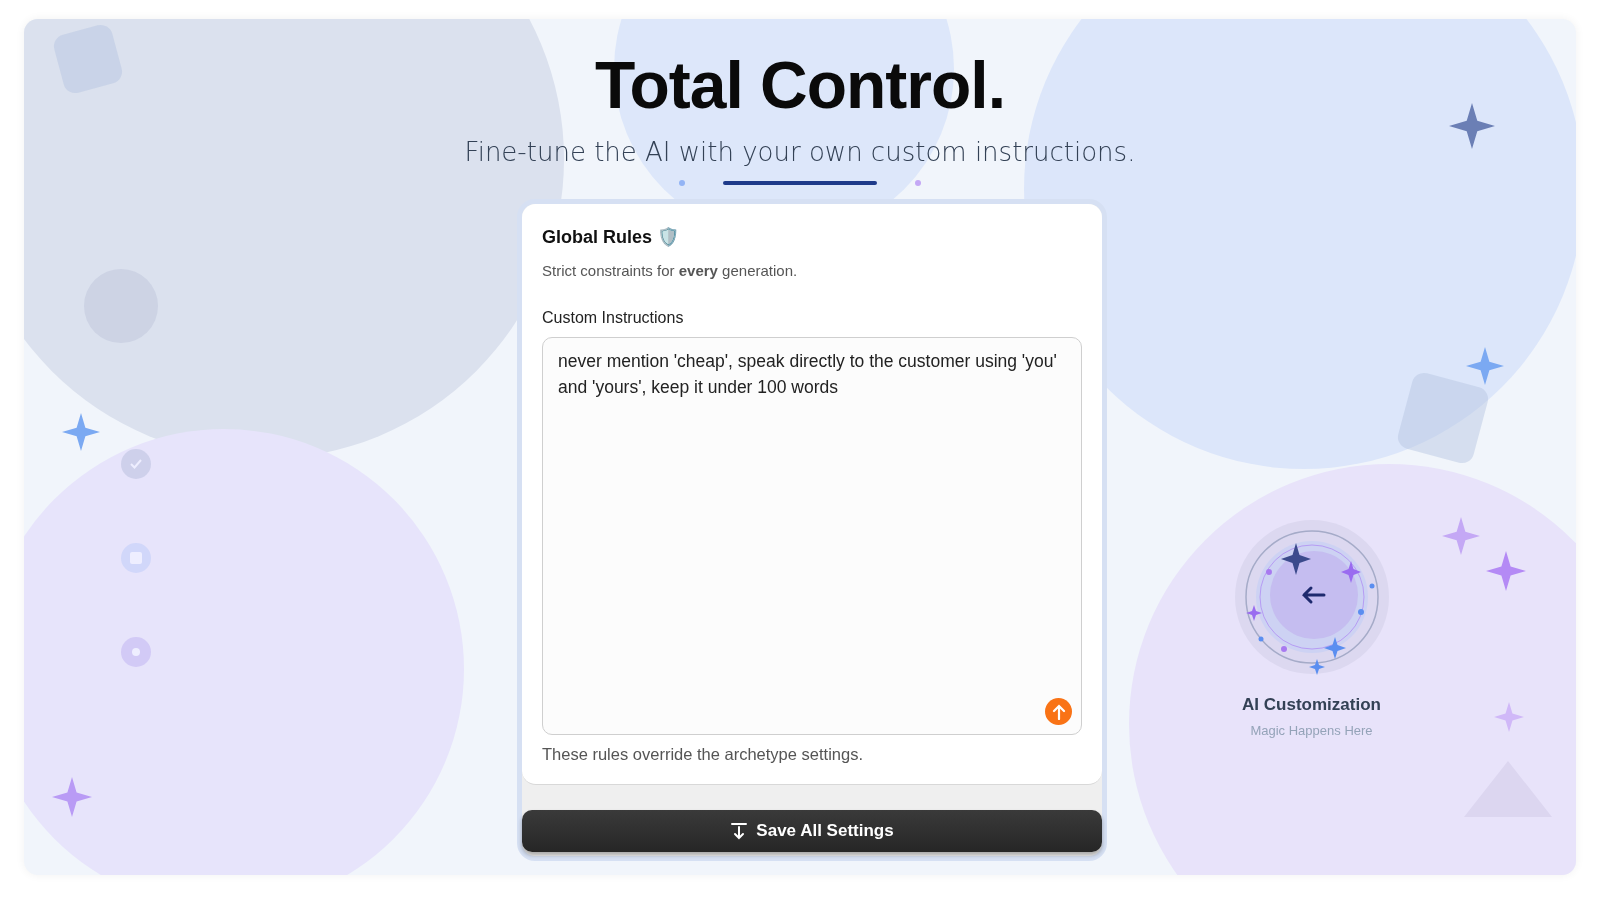  I want to click on widget-title: AI Customization, so click(1311, 705).